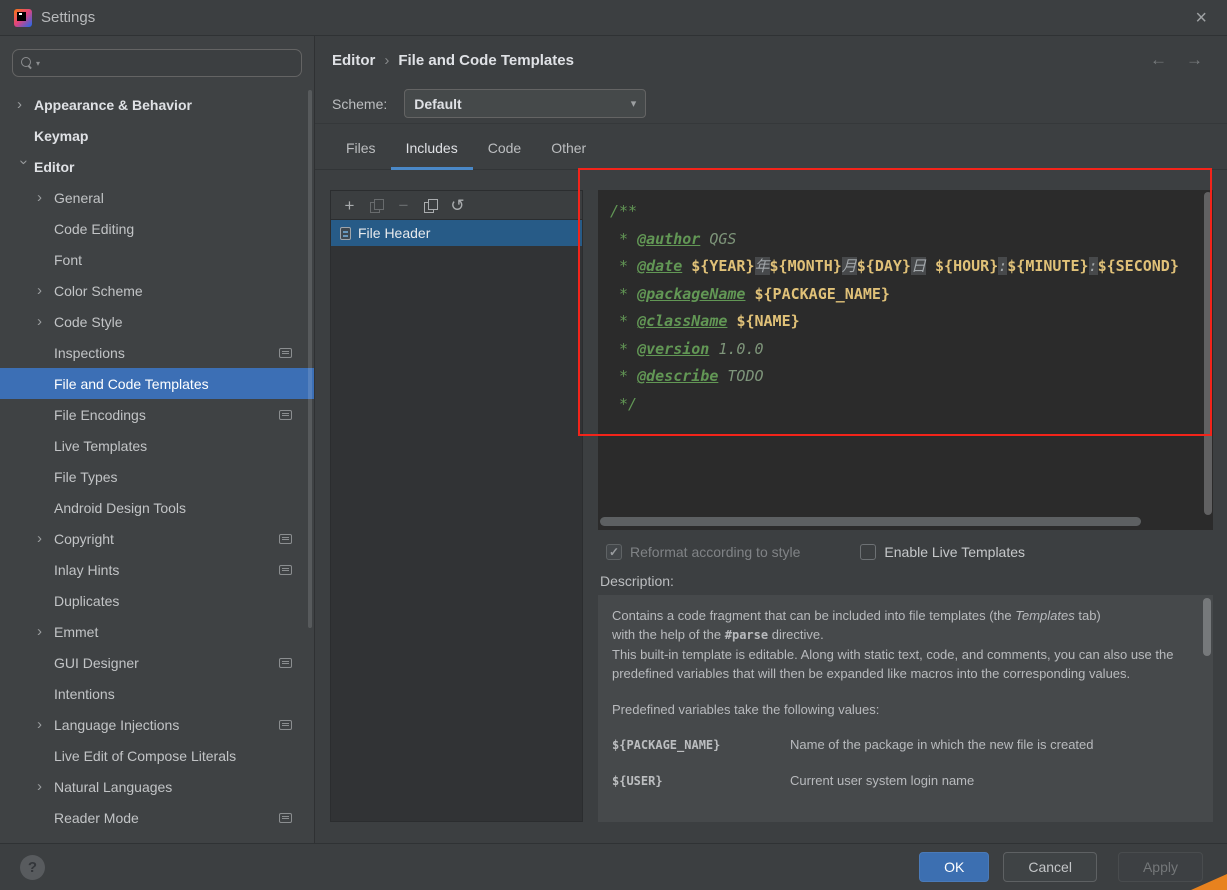  I want to click on plus-icon: +, so click(349, 205).